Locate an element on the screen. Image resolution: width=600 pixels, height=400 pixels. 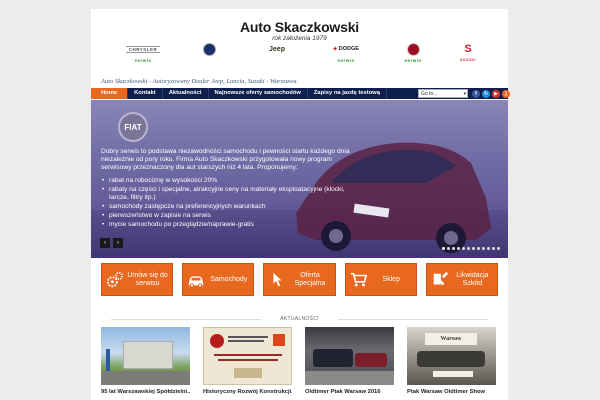
tile-likwidacja-szkod: Likwidacja Szkód is located at coordinates (462, 279).